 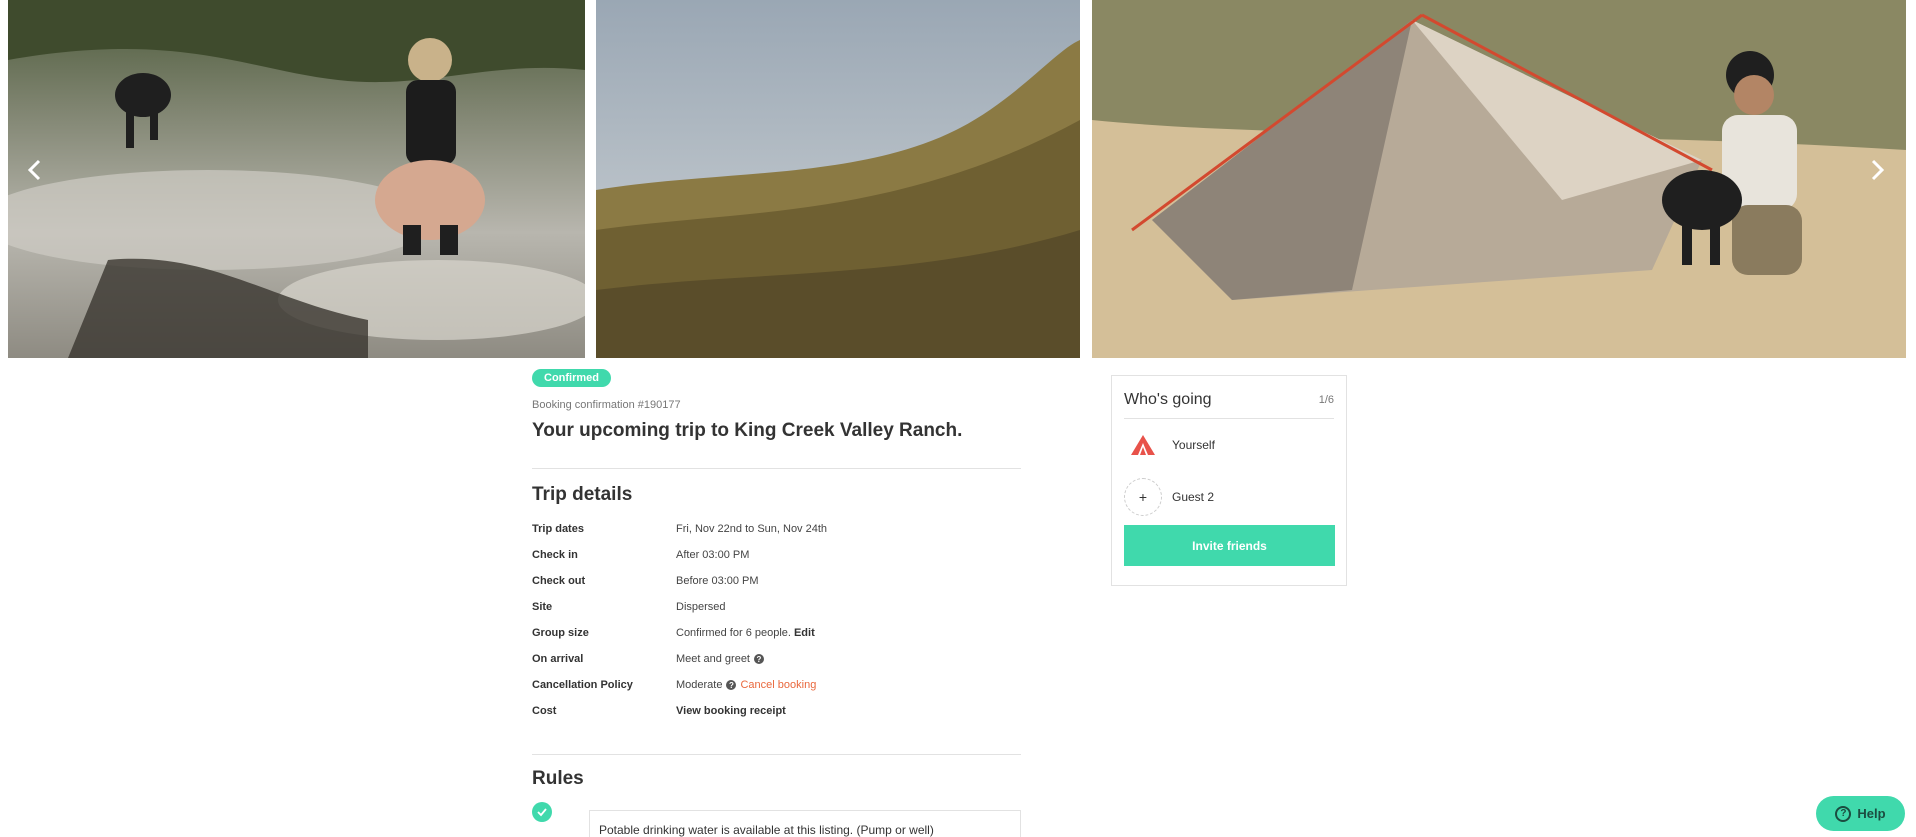 What do you see at coordinates (713, 659) in the screenshot?
I see `on-arrival-text: Meet and greet` at bounding box center [713, 659].